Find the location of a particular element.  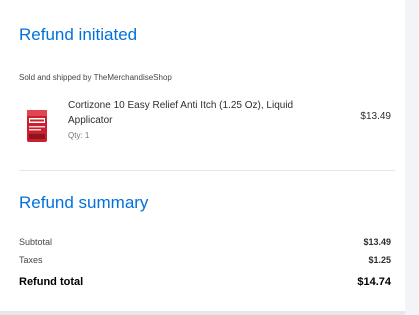

taxes-label: Taxes is located at coordinates (31, 260).